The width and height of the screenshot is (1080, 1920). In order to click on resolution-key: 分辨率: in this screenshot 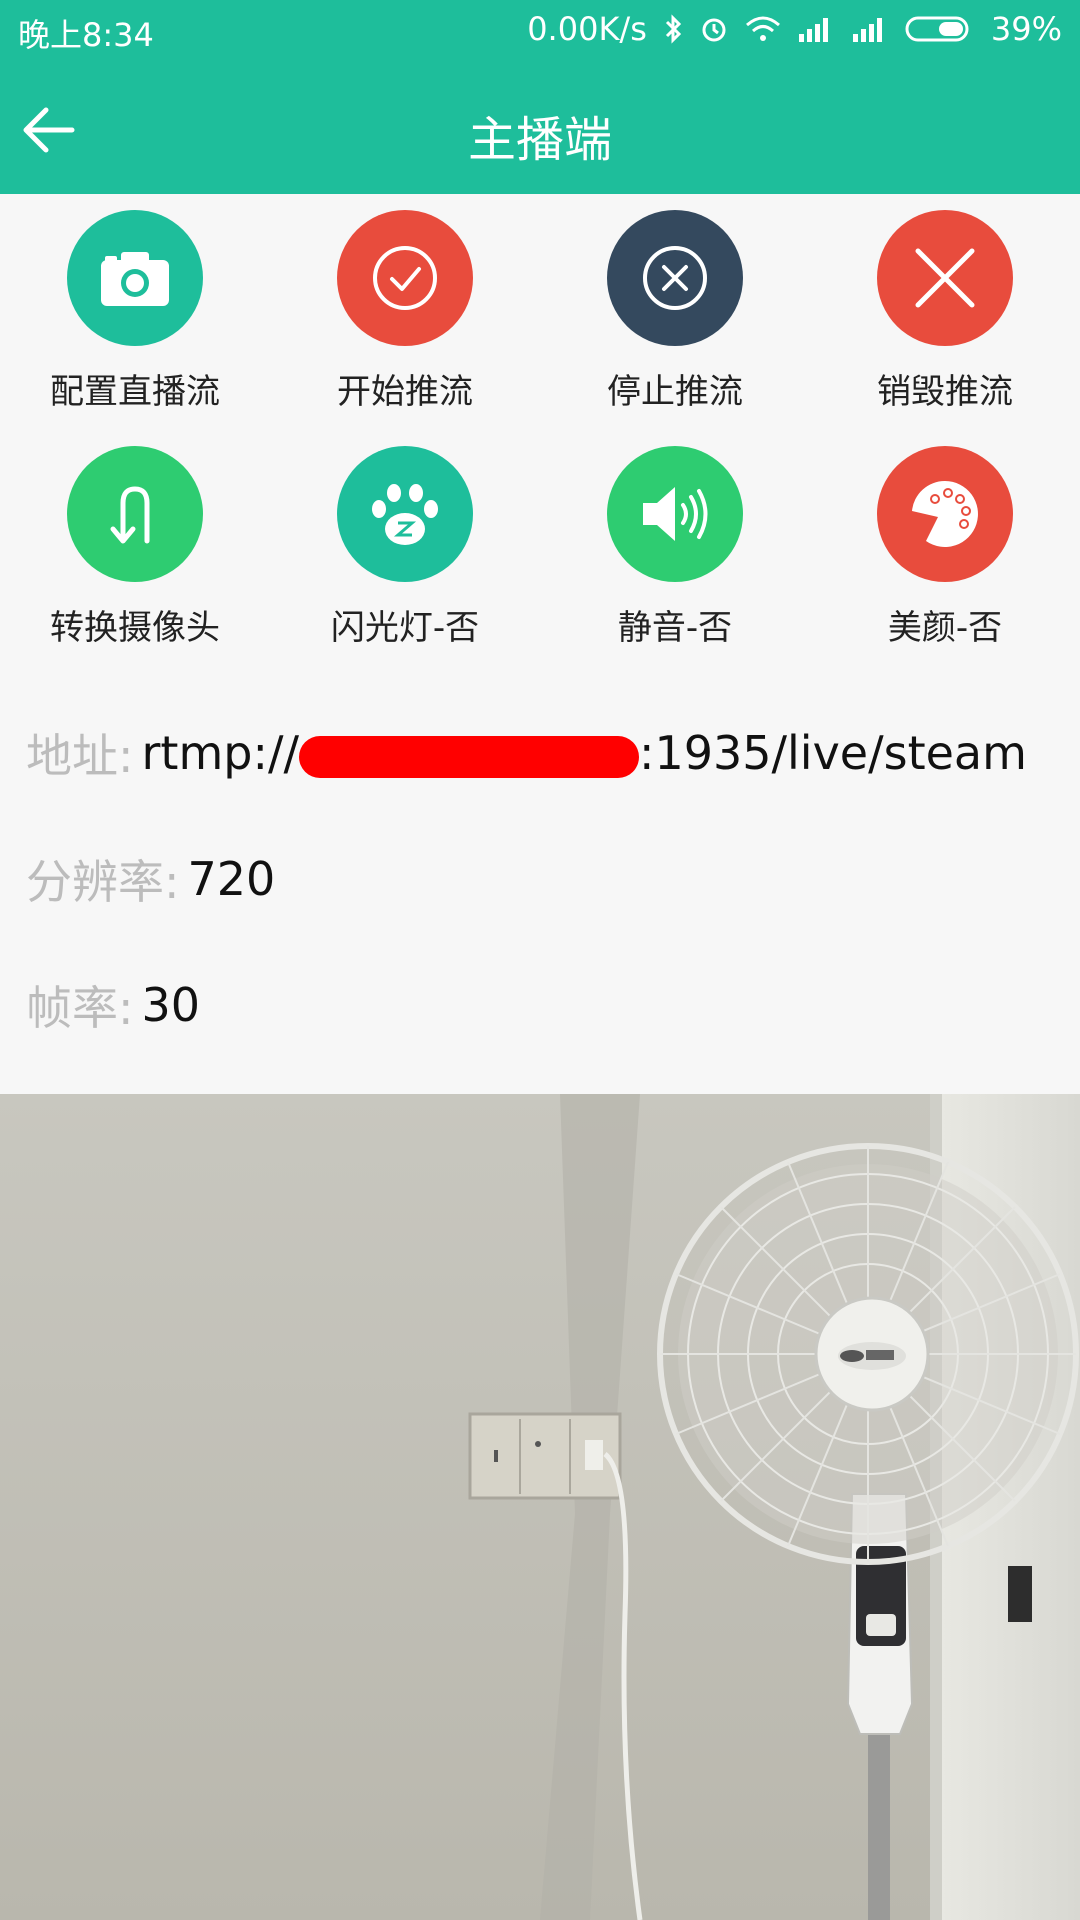, I will do `click(103, 882)`.